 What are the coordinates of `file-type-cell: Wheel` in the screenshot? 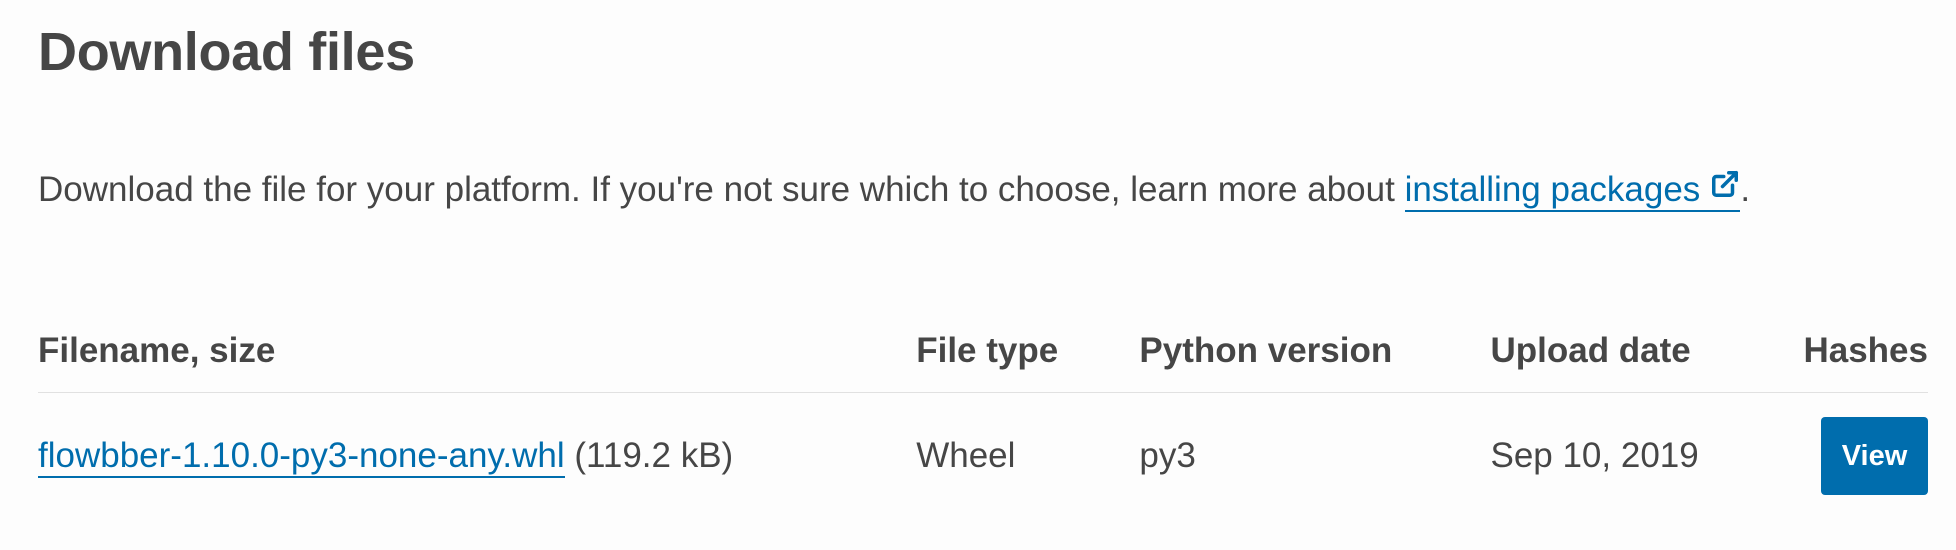 It's located at (966, 455).